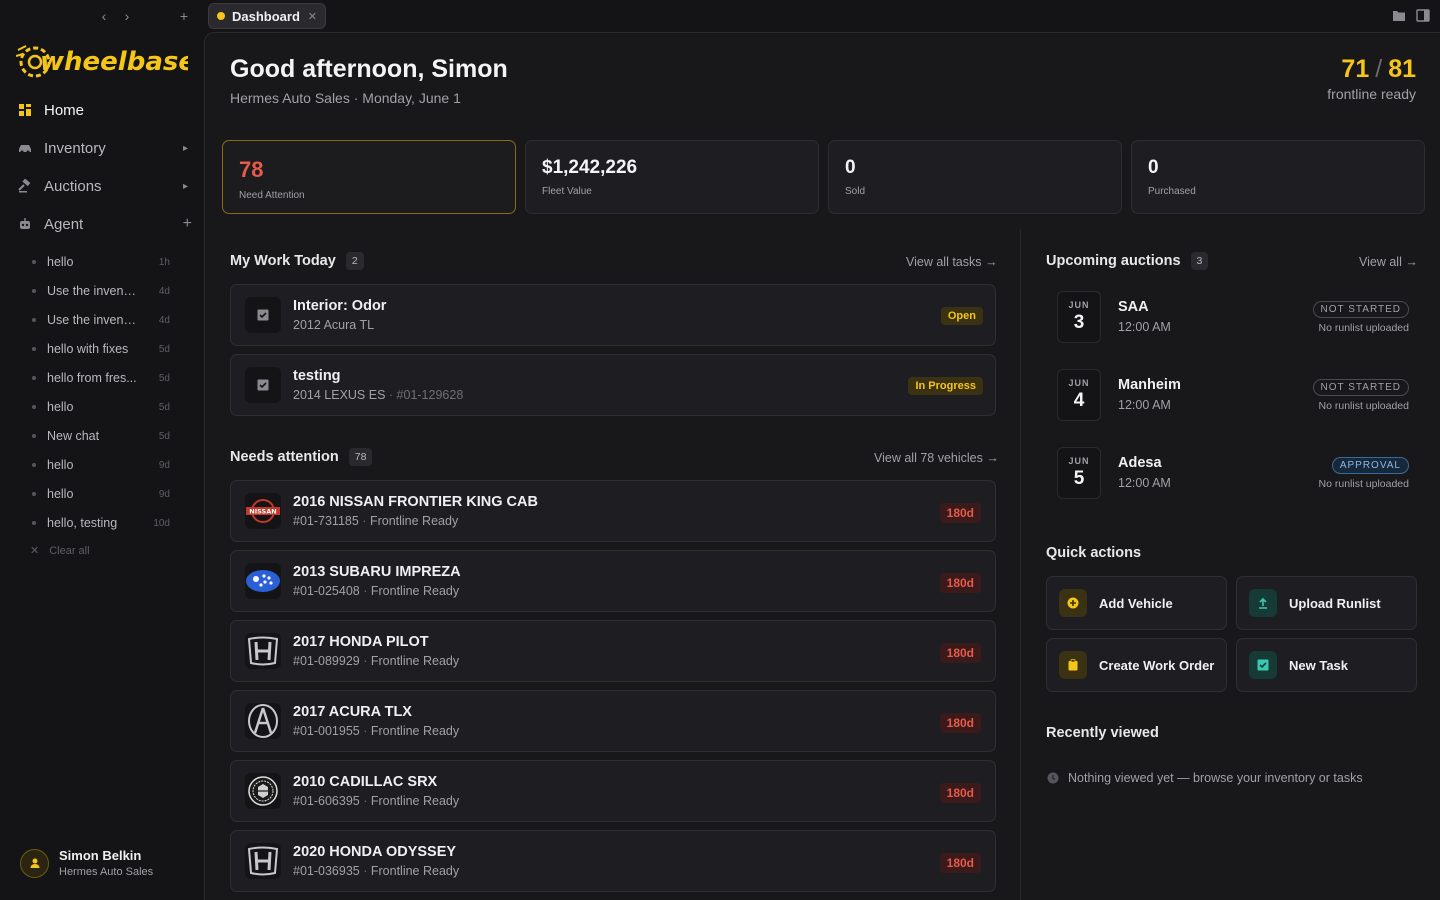 This screenshot has width=1440, height=900. What do you see at coordinates (1388, 262) in the screenshot?
I see `view-all-auctions-link: View all →` at bounding box center [1388, 262].